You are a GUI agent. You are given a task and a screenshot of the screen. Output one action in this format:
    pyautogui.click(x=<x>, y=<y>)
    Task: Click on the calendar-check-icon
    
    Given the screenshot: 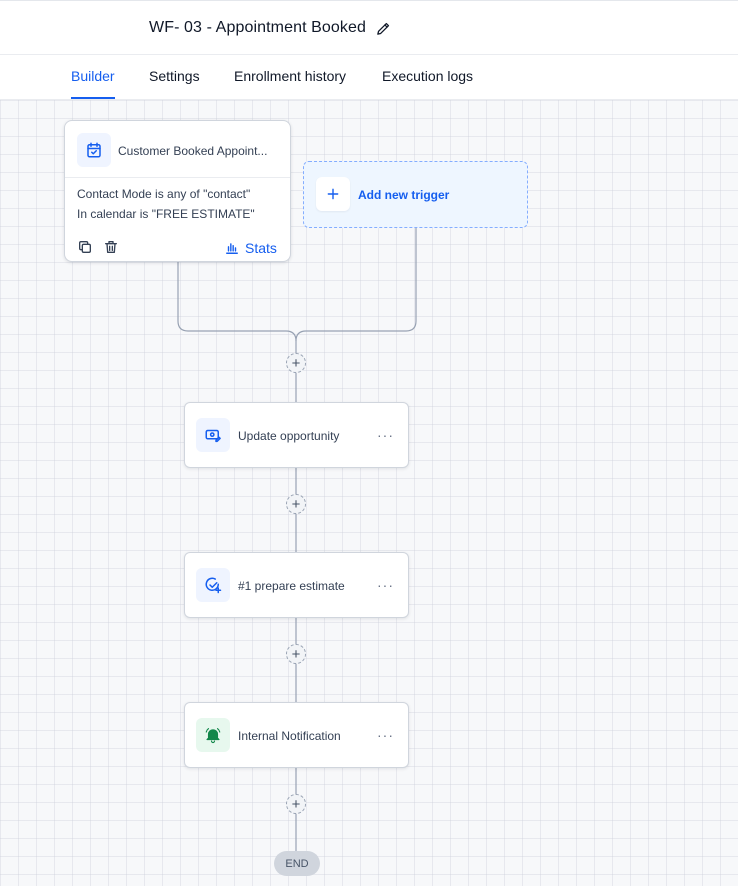 What is the action you would take?
    pyautogui.click(x=94, y=150)
    